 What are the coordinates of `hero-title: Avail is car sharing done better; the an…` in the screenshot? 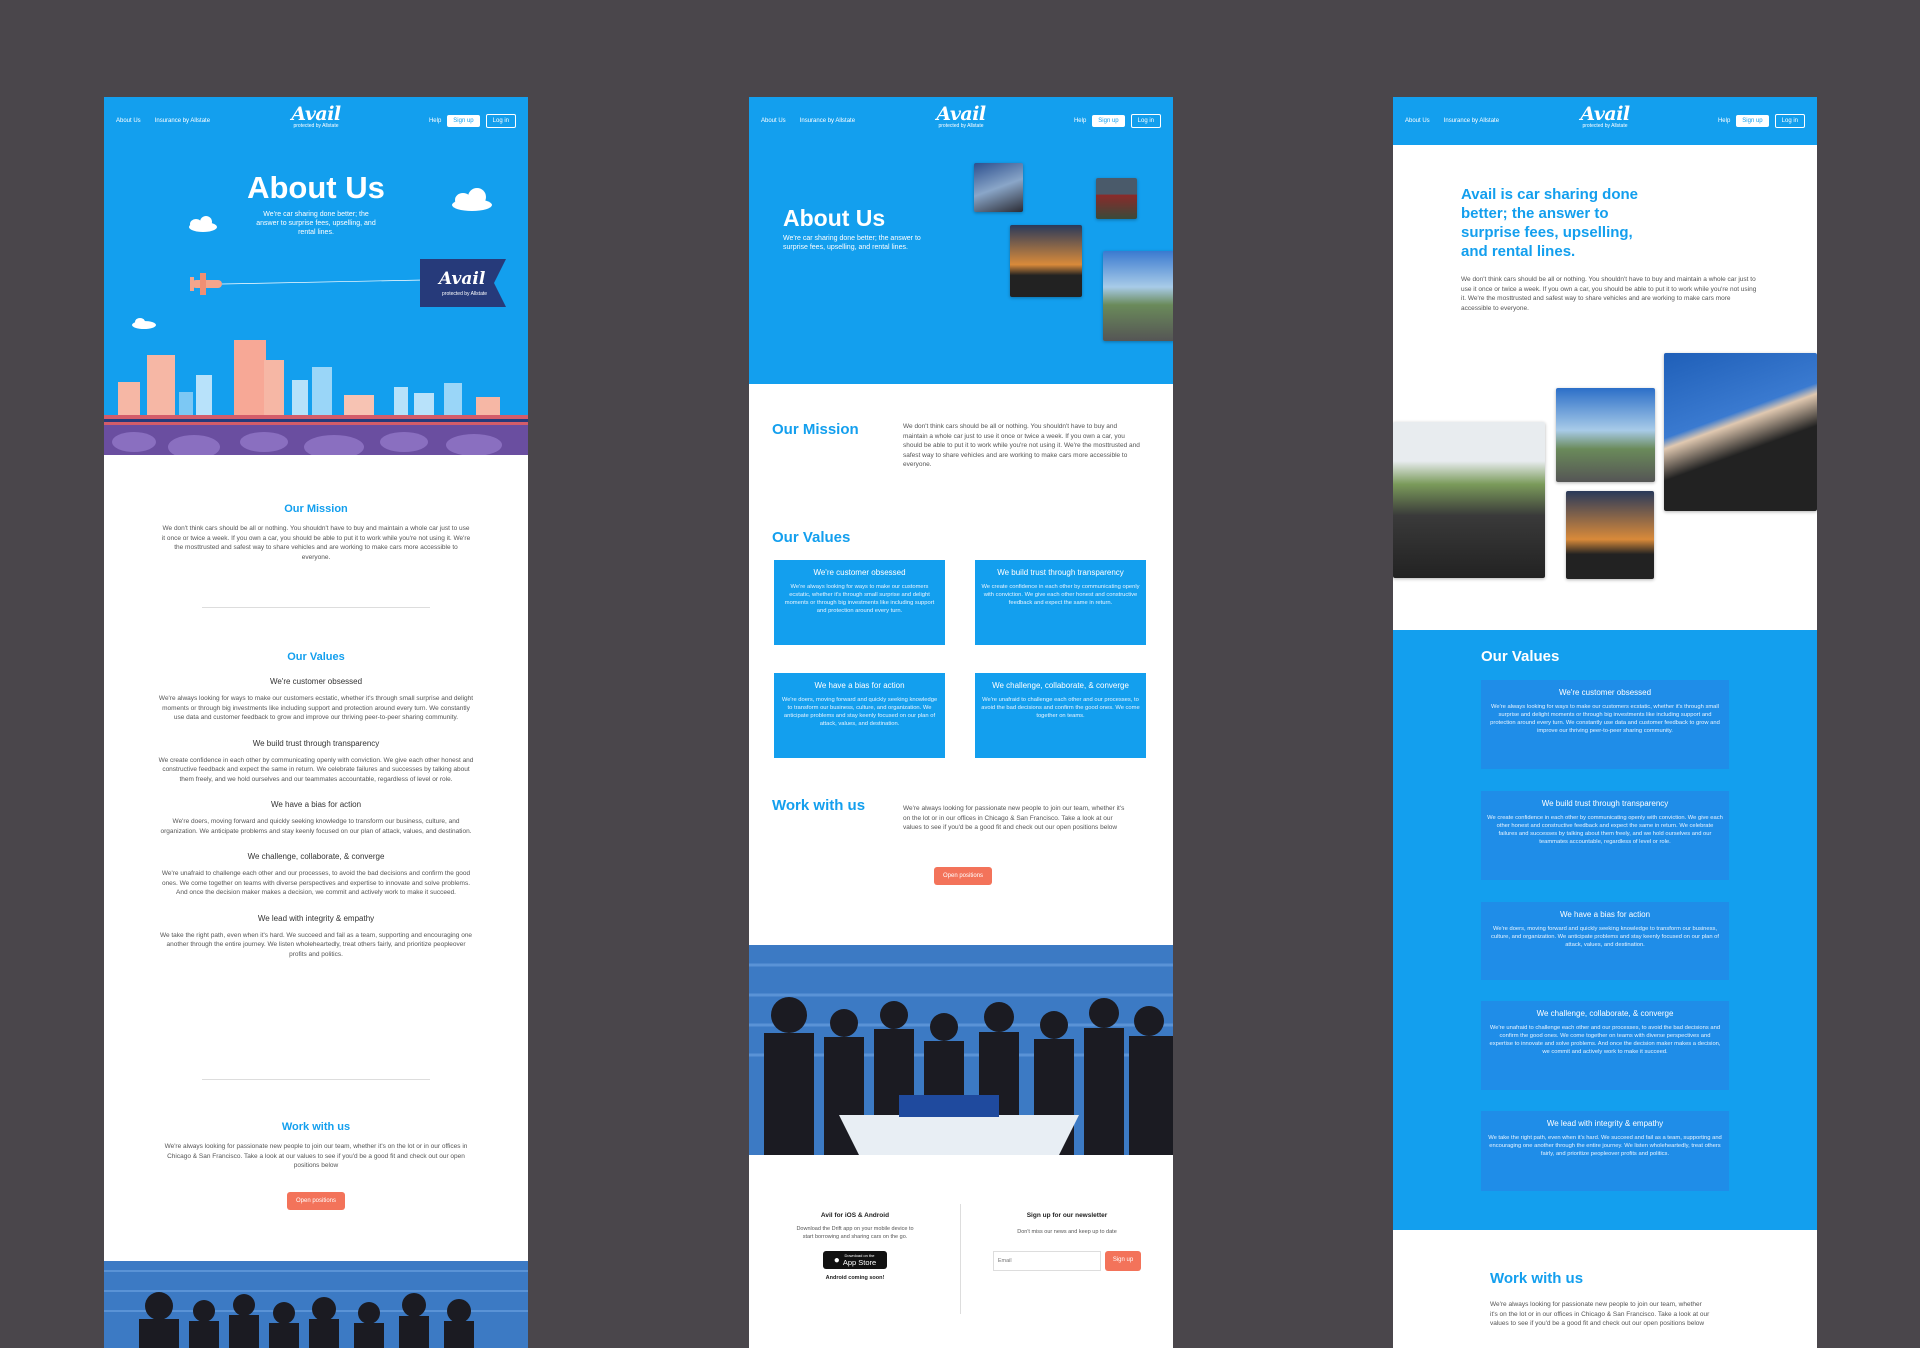 It's located at (1550, 223).